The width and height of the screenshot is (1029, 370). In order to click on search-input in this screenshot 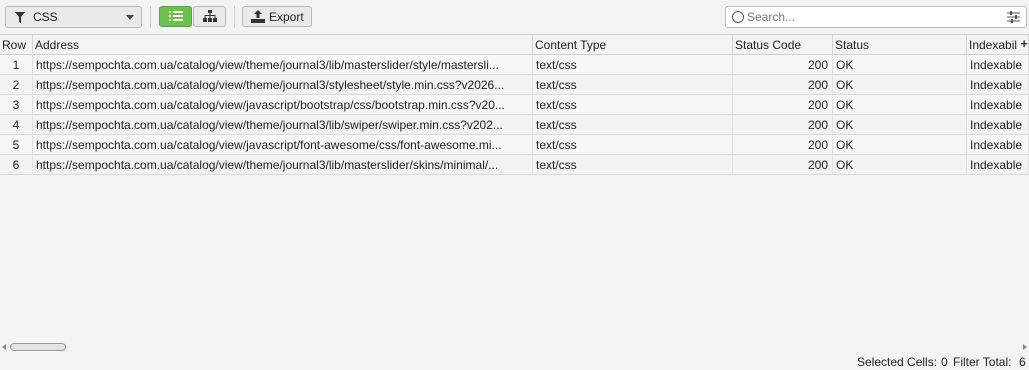, I will do `click(872, 17)`.